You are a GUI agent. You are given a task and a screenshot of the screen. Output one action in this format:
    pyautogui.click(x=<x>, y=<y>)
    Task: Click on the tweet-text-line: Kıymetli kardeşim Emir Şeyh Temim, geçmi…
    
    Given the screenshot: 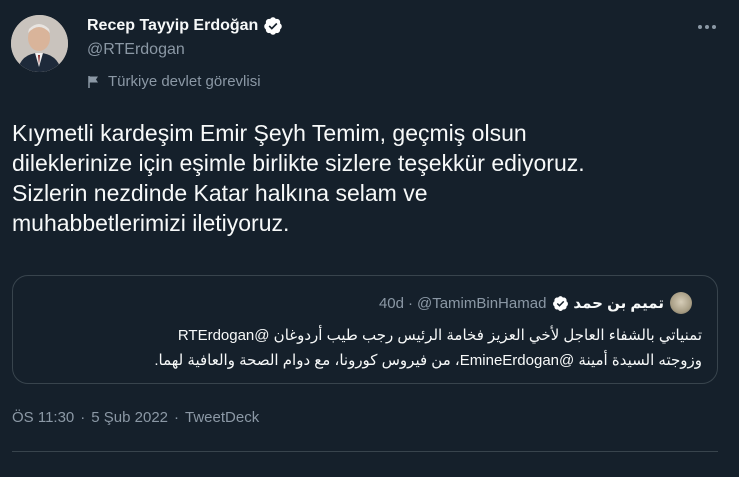 What is the action you would take?
    pyautogui.click(x=269, y=133)
    